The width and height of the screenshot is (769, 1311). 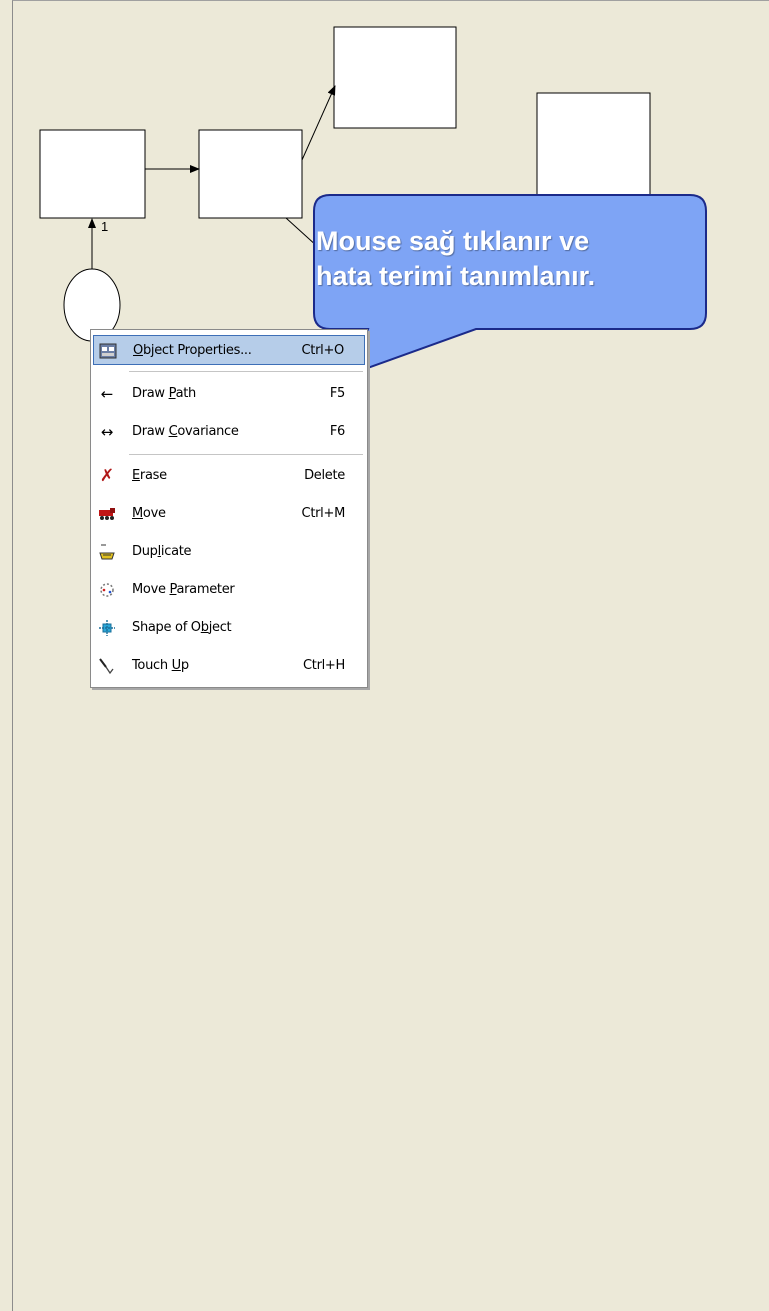 What do you see at coordinates (149, 513) in the screenshot?
I see `menu-item-label: Move` at bounding box center [149, 513].